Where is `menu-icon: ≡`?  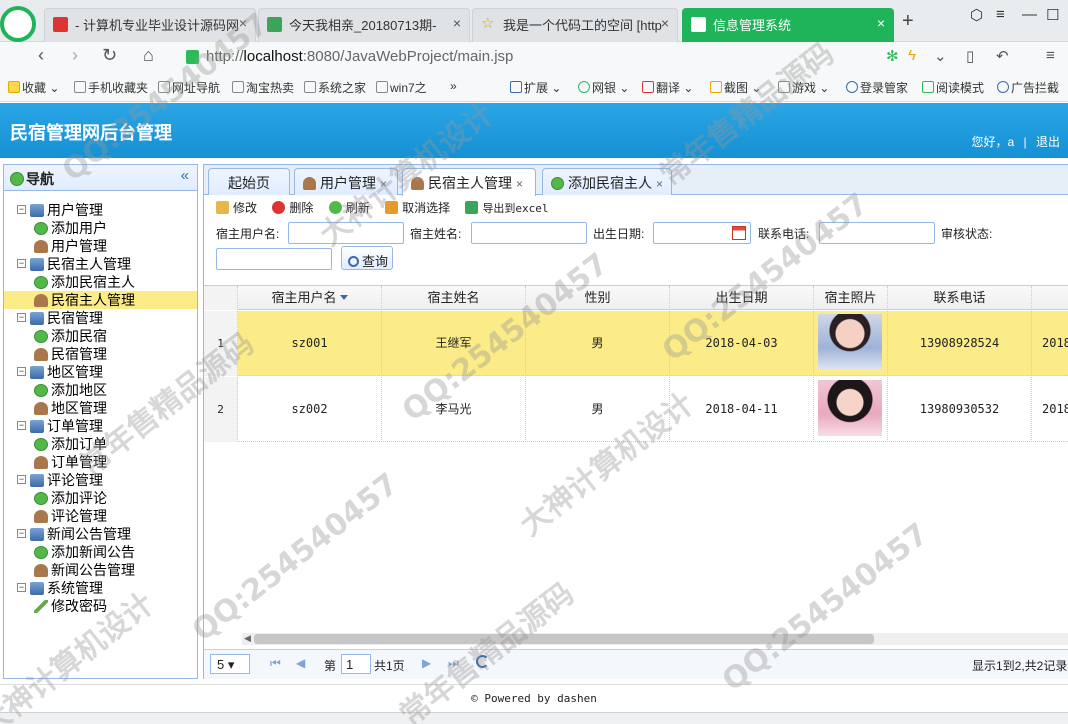 menu-icon: ≡ is located at coordinates (1000, 14).